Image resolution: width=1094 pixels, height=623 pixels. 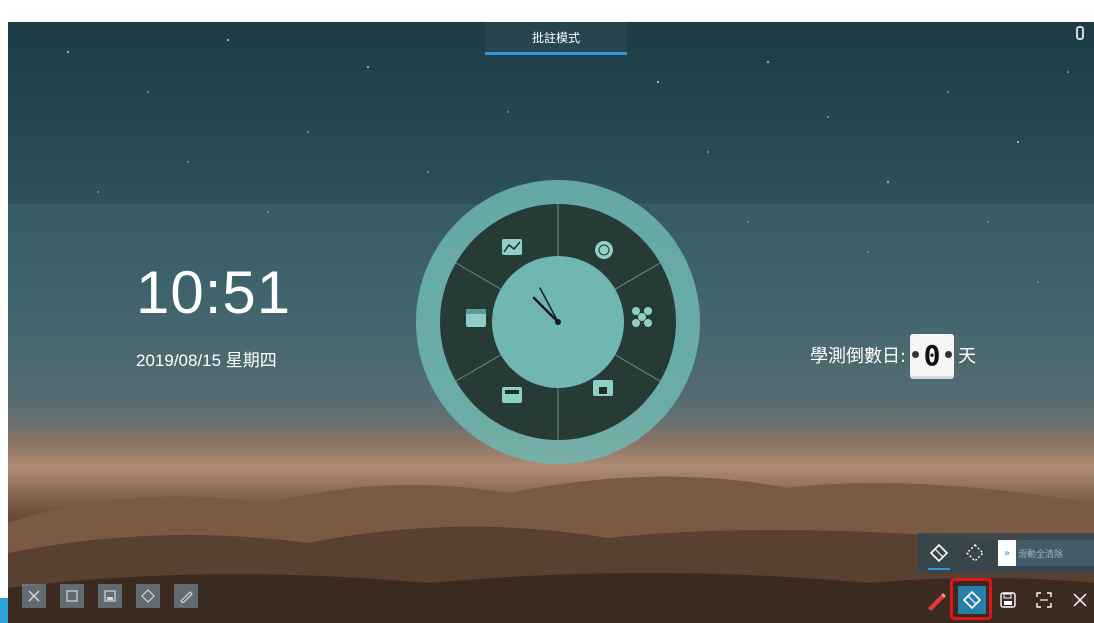 What do you see at coordinates (1080, 33) in the screenshot?
I see `mouse-icon` at bounding box center [1080, 33].